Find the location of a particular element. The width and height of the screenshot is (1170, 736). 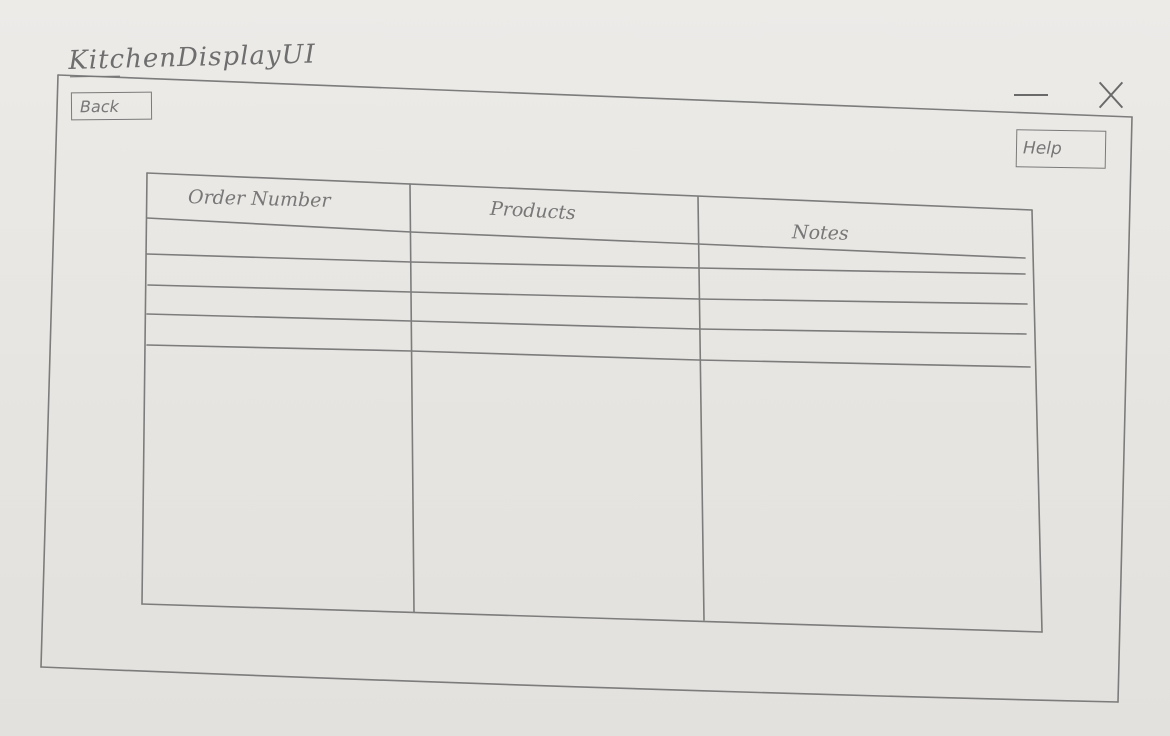

column-header-order-number: Order Number is located at coordinates (259, 199).